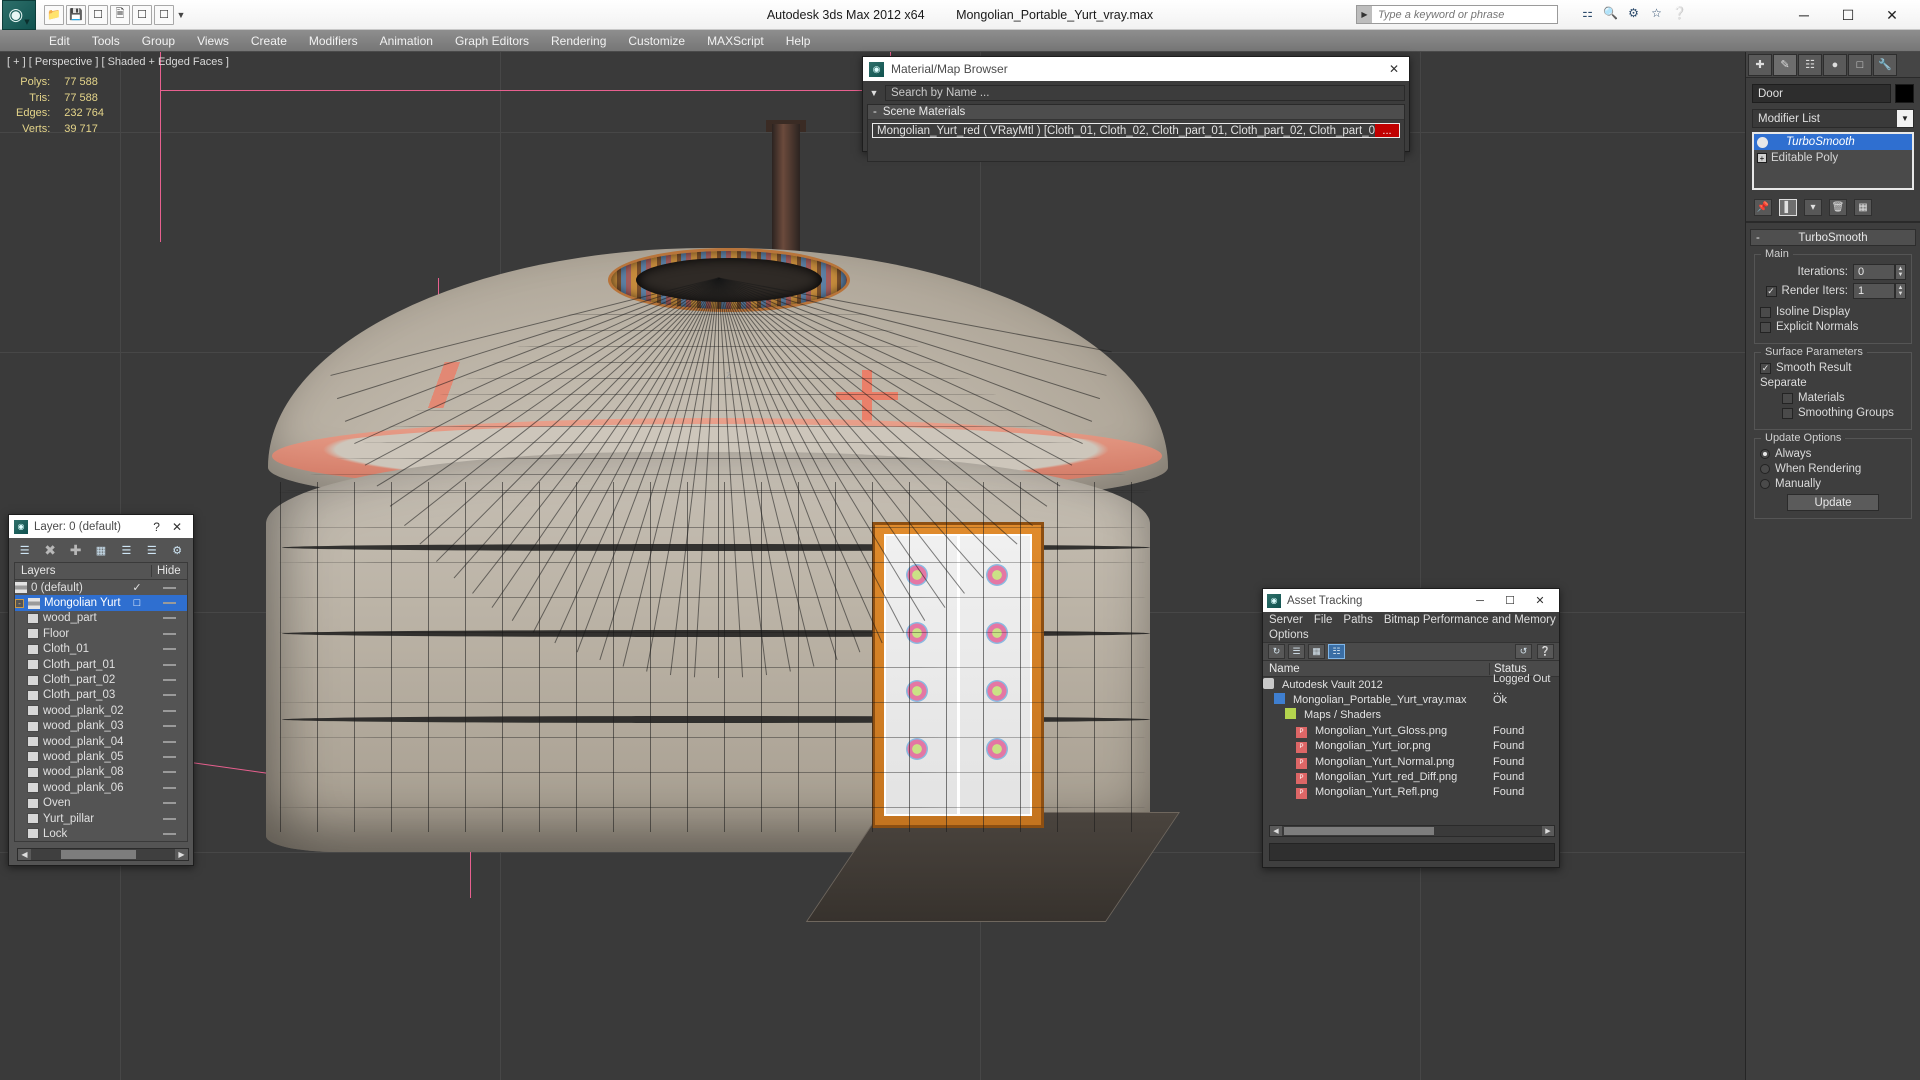 This screenshot has width=1920, height=1080. I want to click on scroll-thumb, so click(98, 854).